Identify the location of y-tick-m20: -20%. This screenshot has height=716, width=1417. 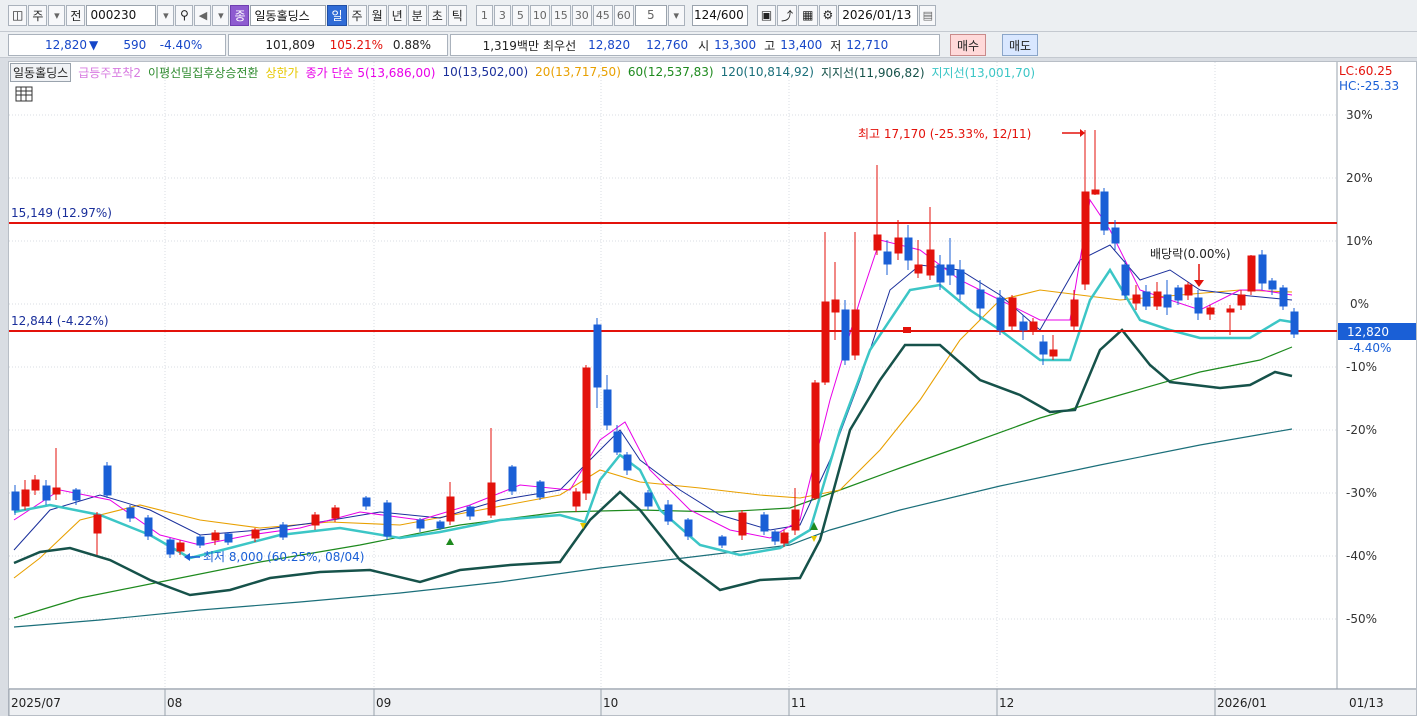
(1361, 430).